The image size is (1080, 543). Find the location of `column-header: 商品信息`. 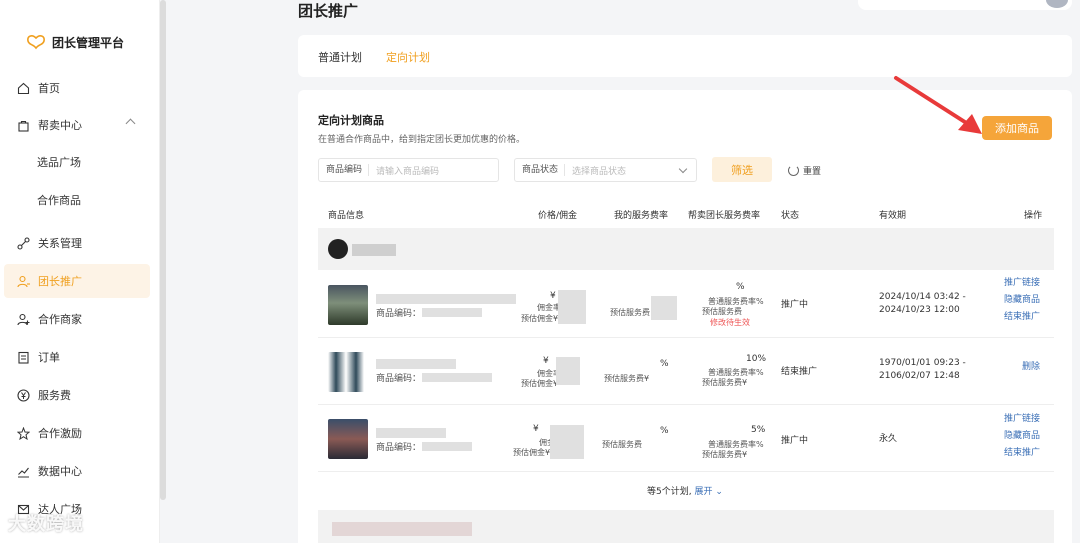

column-header: 商品信息 is located at coordinates (346, 214).